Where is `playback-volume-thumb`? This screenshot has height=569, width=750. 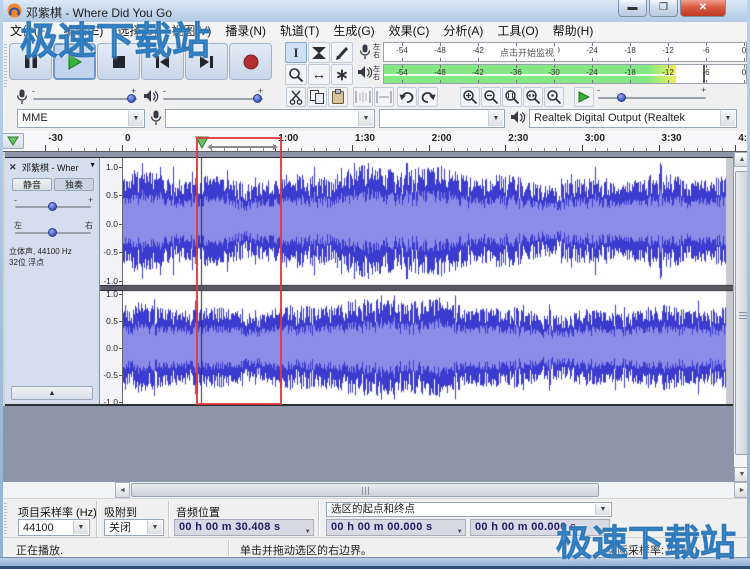 playback-volume-thumb is located at coordinates (257, 98).